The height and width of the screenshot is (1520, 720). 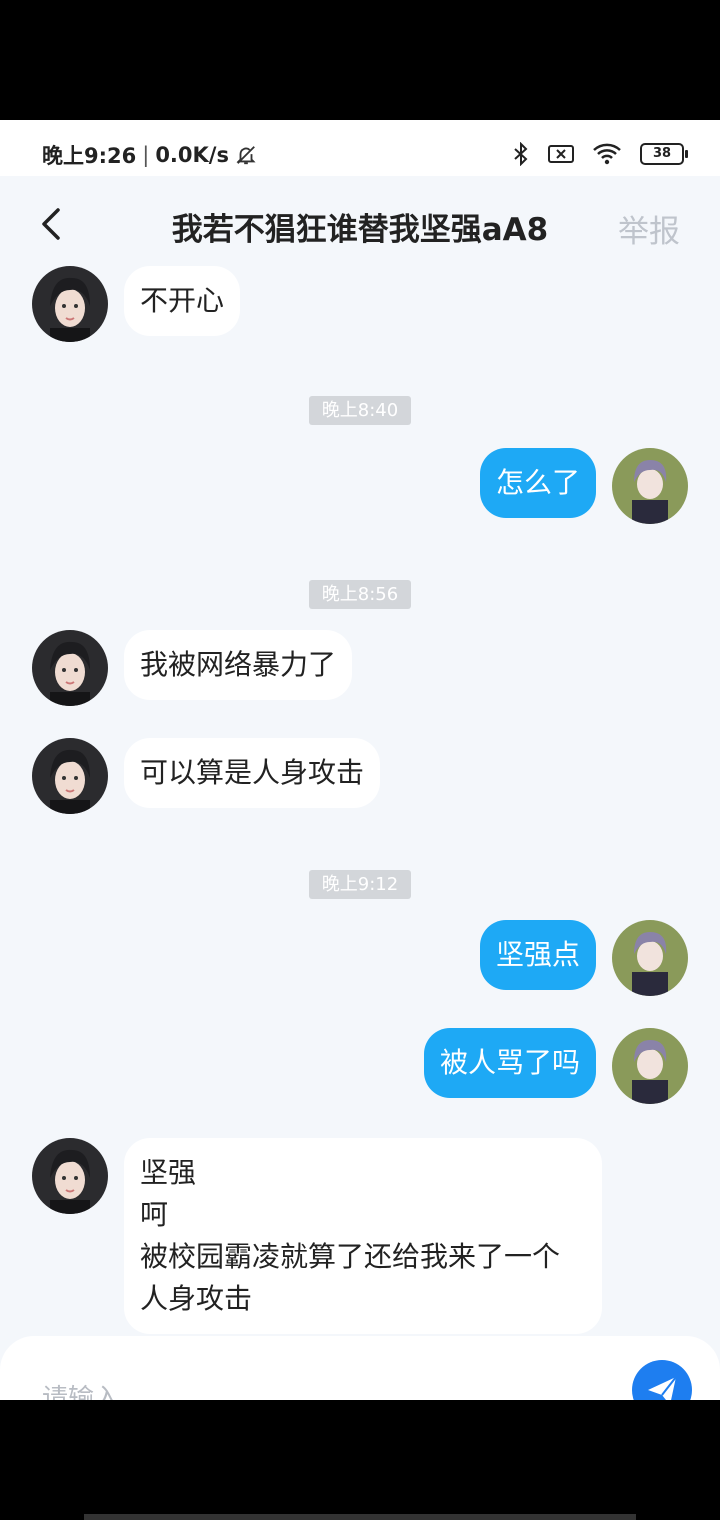 I want to click on message-bubble-other: 可以算是人身攻击, so click(x=252, y=773).